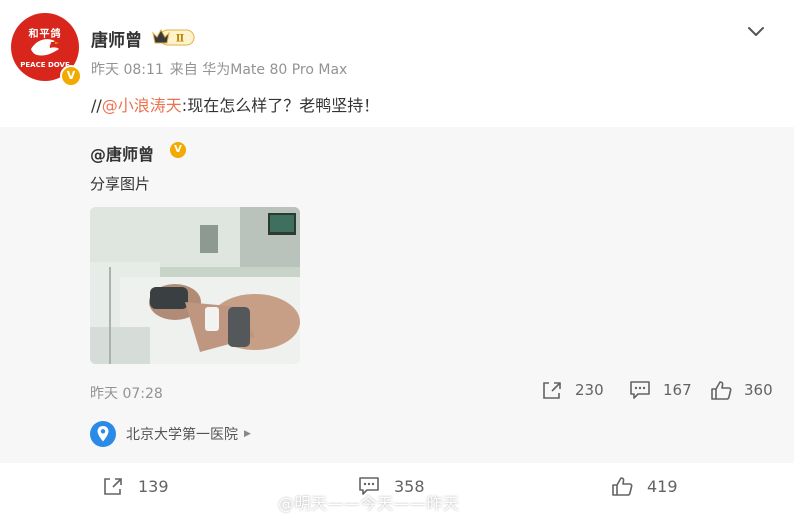 This screenshot has height=522, width=794. What do you see at coordinates (116, 38) in the screenshot?
I see `author-name: 唐师曾` at bounding box center [116, 38].